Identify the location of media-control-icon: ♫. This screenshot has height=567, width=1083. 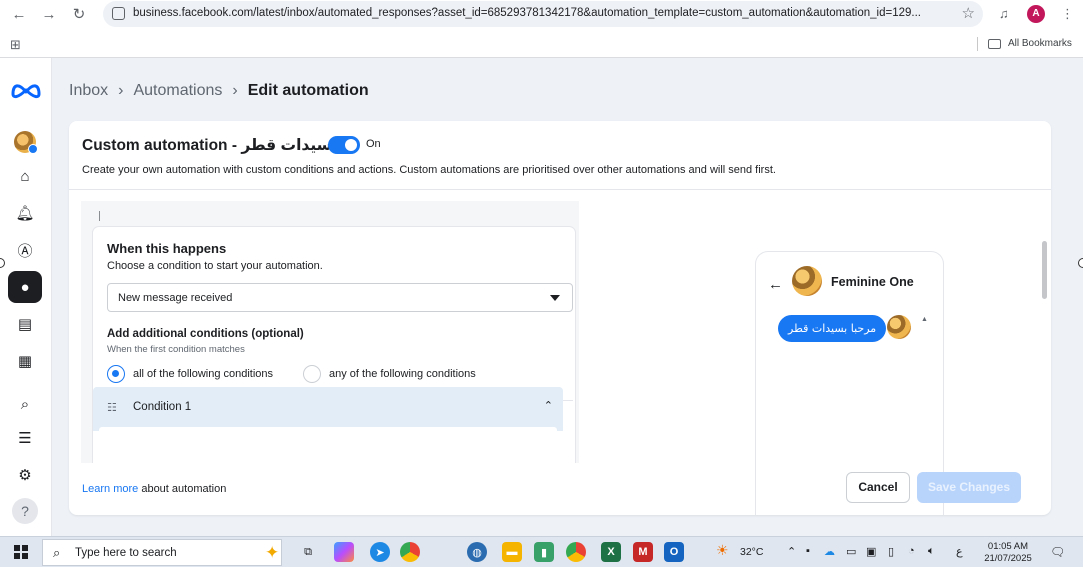
(1004, 13).